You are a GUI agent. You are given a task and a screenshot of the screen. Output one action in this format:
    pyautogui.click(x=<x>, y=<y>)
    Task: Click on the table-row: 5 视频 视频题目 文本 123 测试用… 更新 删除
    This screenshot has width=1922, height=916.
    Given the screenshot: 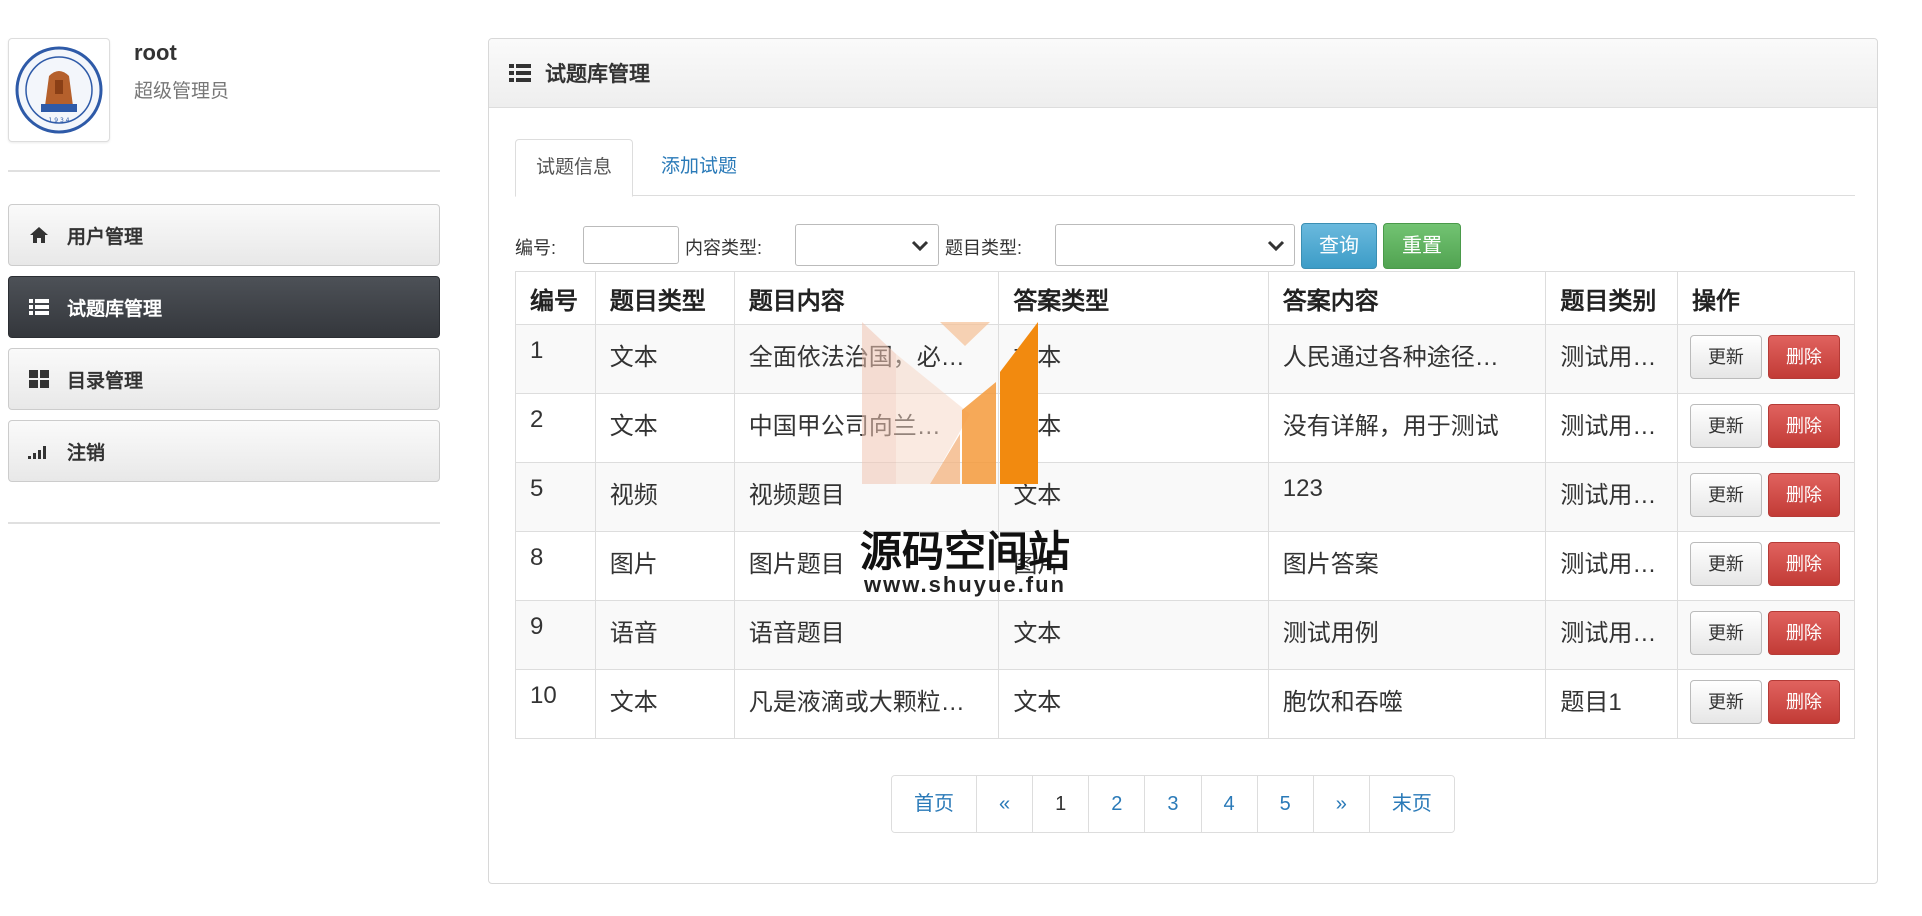 What is the action you would take?
    pyautogui.click(x=1185, y=497)
    